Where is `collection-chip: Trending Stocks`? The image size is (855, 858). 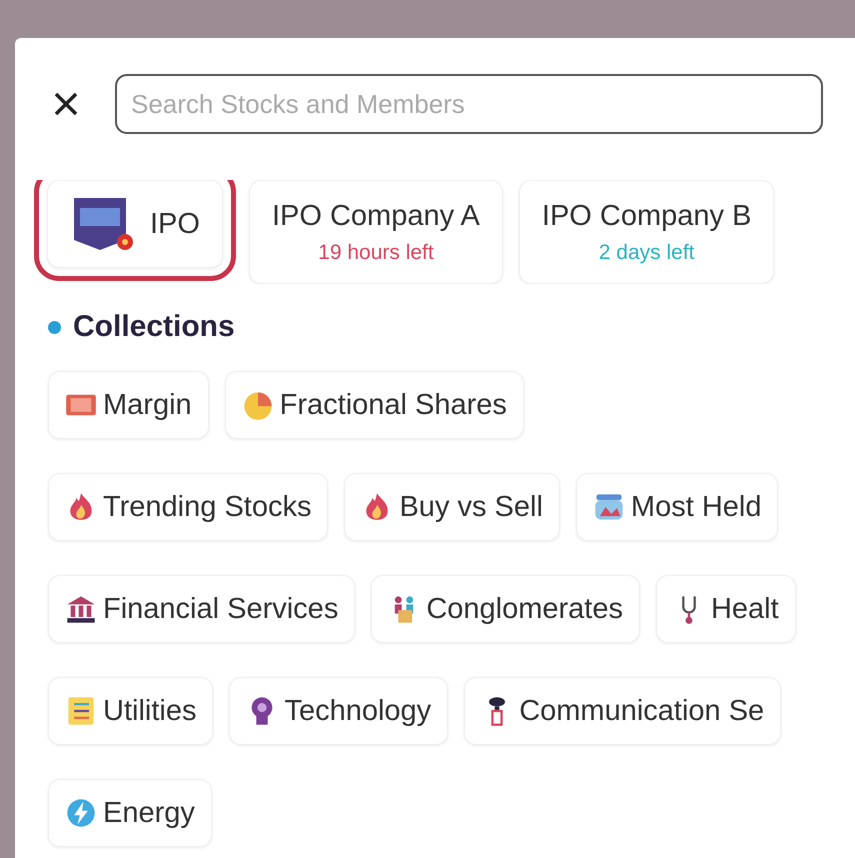
collection-chip: Trending Stocks is located at coordinates (188, 507).